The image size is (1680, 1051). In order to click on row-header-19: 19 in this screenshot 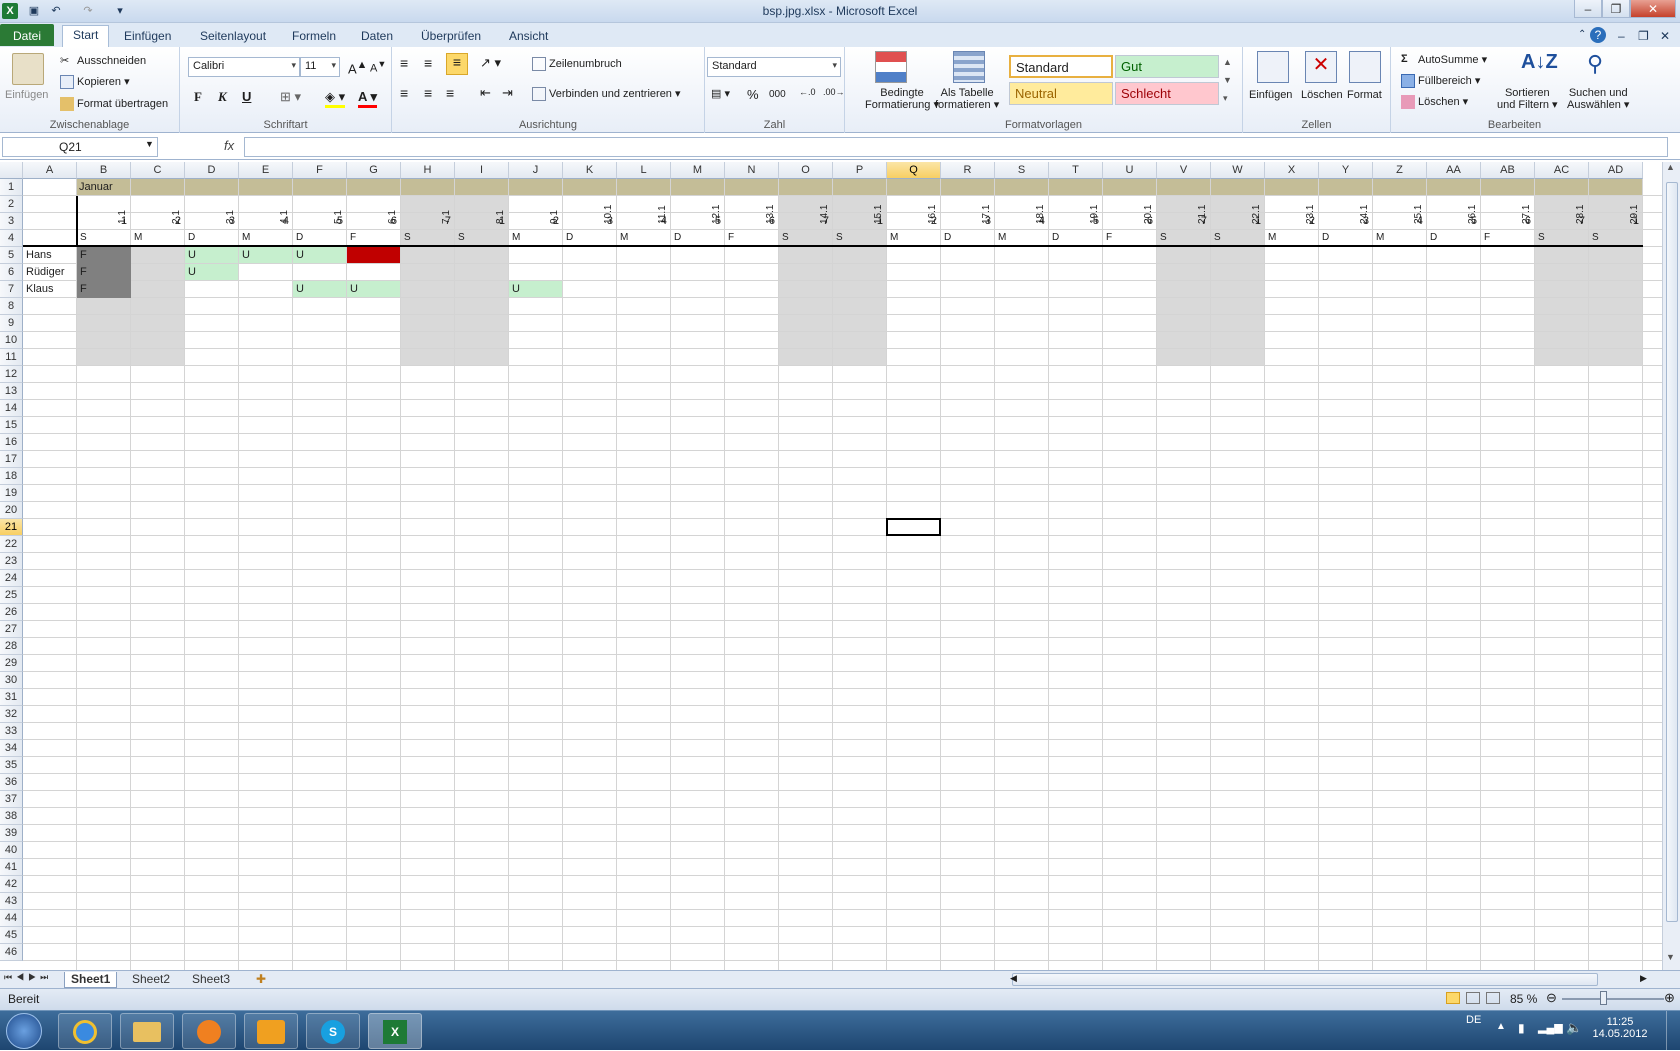, I will do `click(11, 493)`.